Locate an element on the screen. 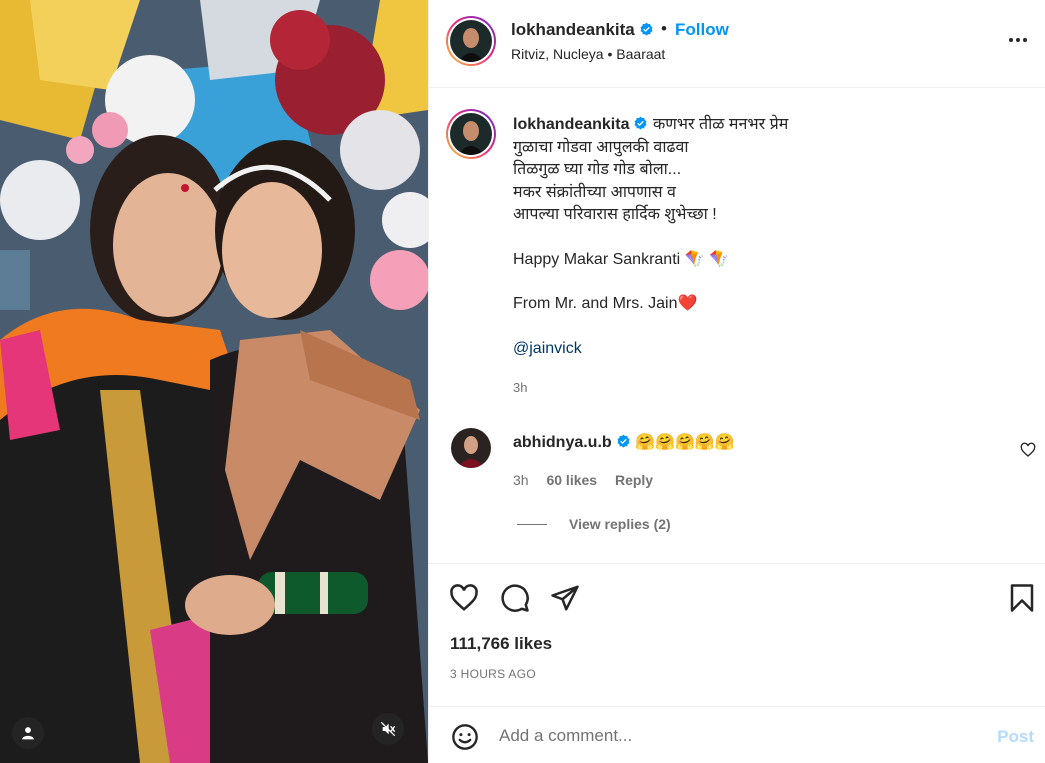  user-tag-button is located at coordinates (28, 733).